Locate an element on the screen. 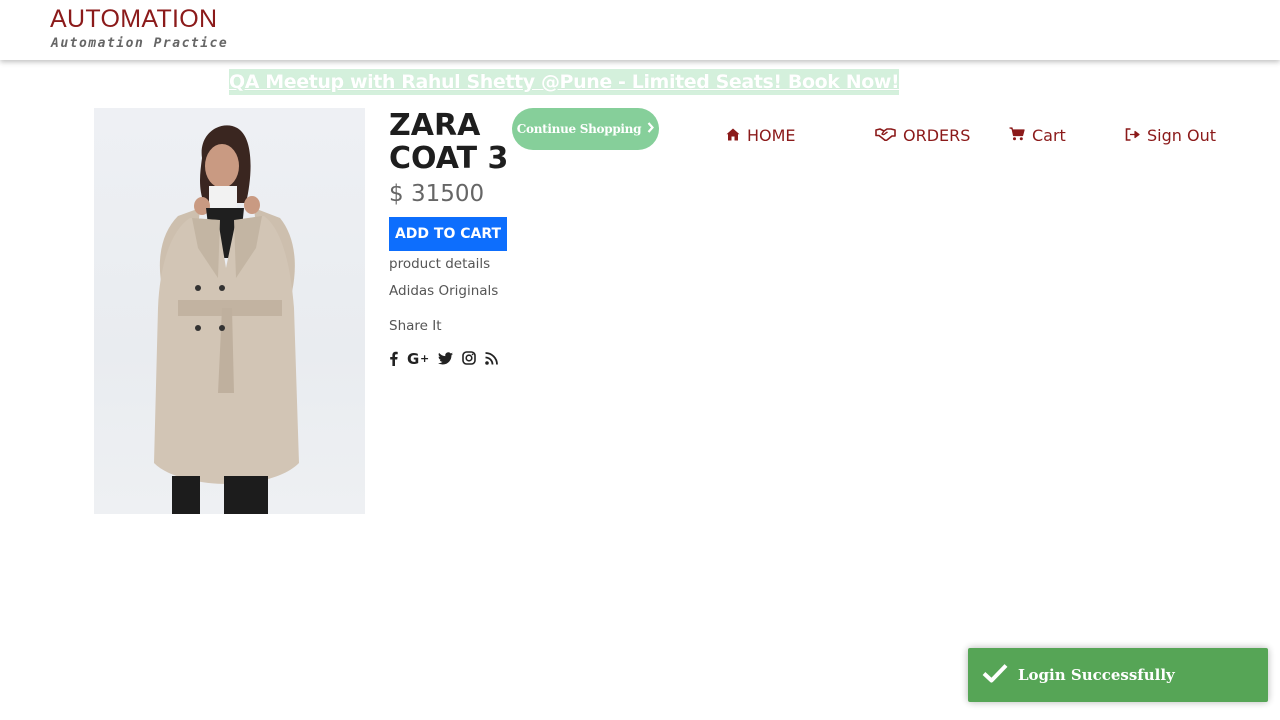 Image resolution: width=1280 pixels, height=720 pixels. svg-text: G is located at coordinates (413, 358).